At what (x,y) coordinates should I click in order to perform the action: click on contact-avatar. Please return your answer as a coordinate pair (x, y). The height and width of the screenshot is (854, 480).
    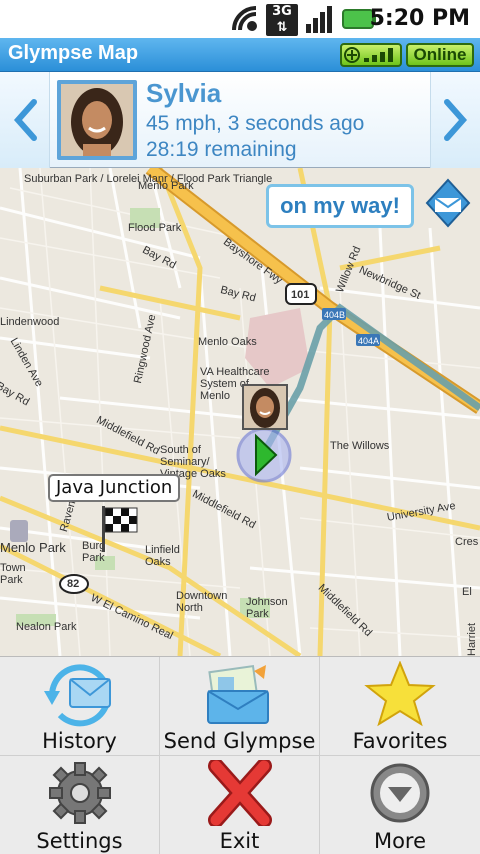
    Looking at the image, I should click on (97, 120).